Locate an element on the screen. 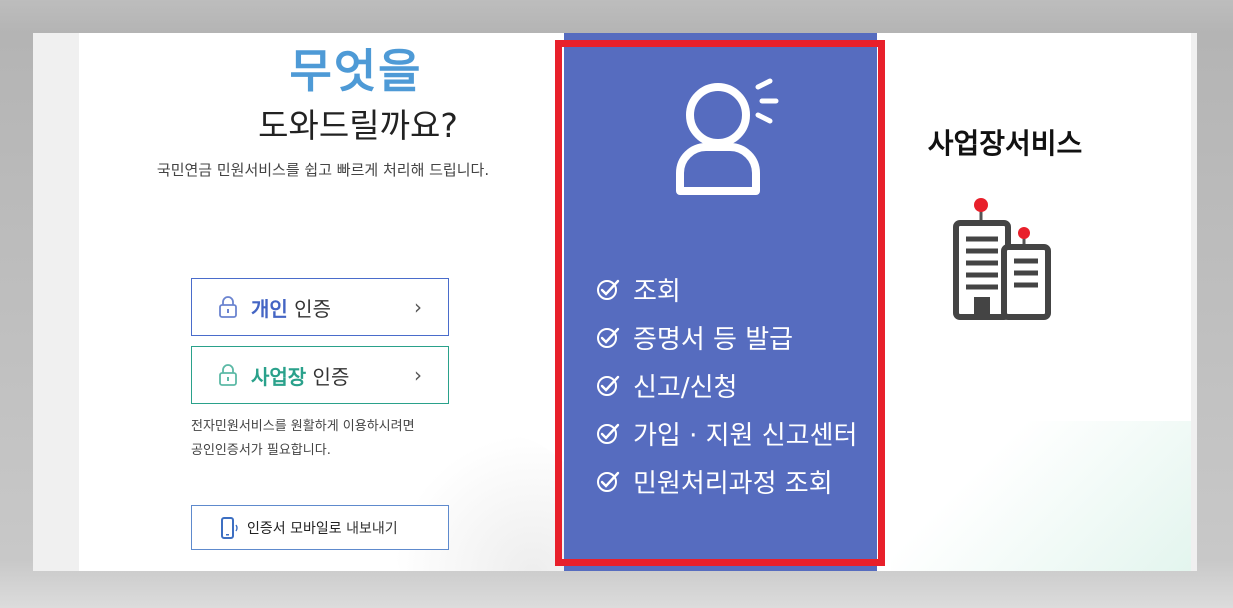 Image resolution: width=1233 pixels, height=608 pixels. personal-auth-label: 개인 인증 is located at coordinates (291, 308).